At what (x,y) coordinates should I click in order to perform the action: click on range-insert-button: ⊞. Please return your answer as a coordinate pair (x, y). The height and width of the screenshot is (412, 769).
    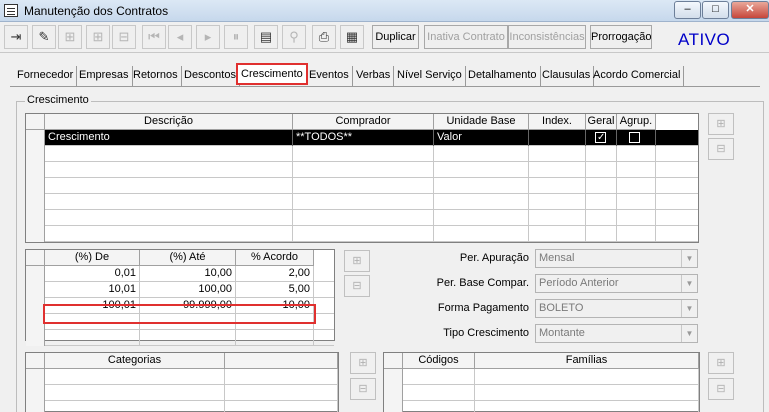
    Looking at the image, I should click on (357, 261).